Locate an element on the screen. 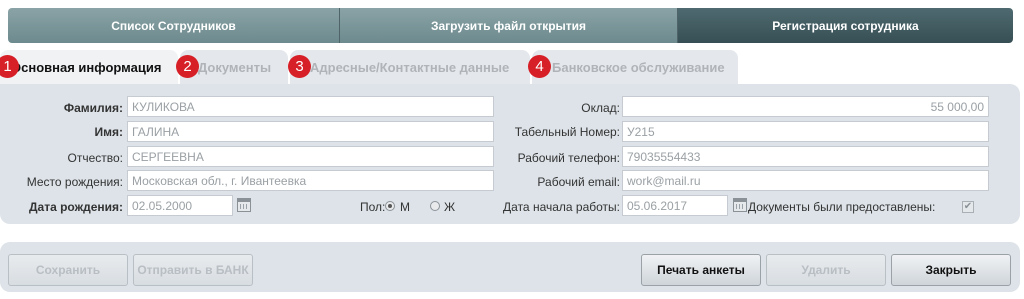 The width and height of the screenshot is (1024, 299). tab-upload-opening-file: Загрузить файл открытия is located at coordinates (509, 25).